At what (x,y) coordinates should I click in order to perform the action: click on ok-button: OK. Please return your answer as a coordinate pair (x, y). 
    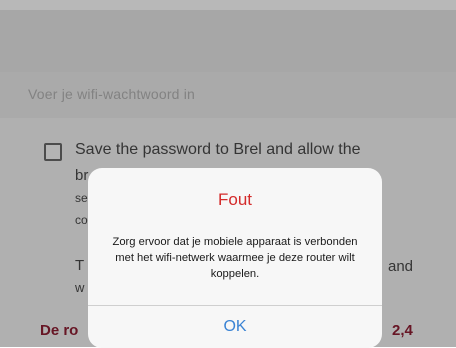
    Looking at the image, I should click on (235, 327).